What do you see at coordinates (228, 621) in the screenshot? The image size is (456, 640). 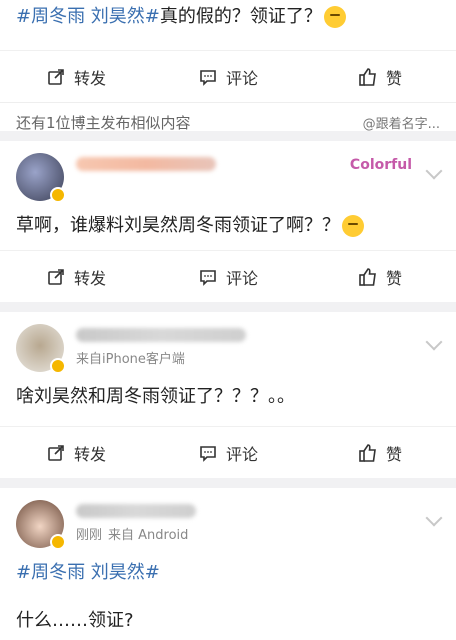 I see `post-text: 什么……领证?` at bounding box center [228, 621].